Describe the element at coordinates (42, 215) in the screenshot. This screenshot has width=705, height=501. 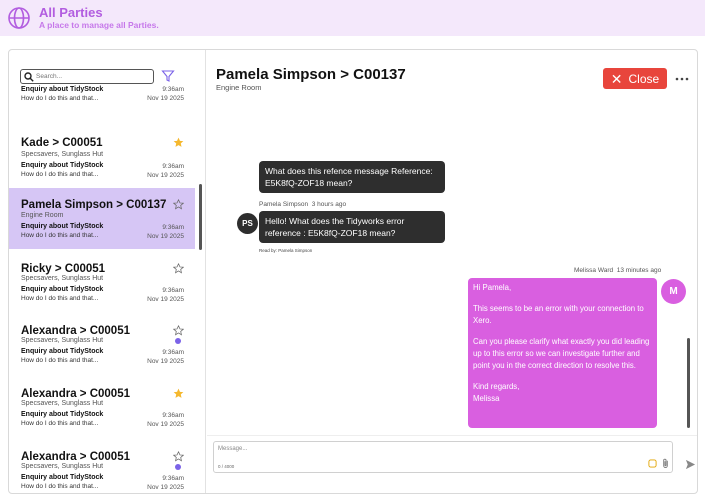
I see `conversation-subtitle: Engine Room` at that location.